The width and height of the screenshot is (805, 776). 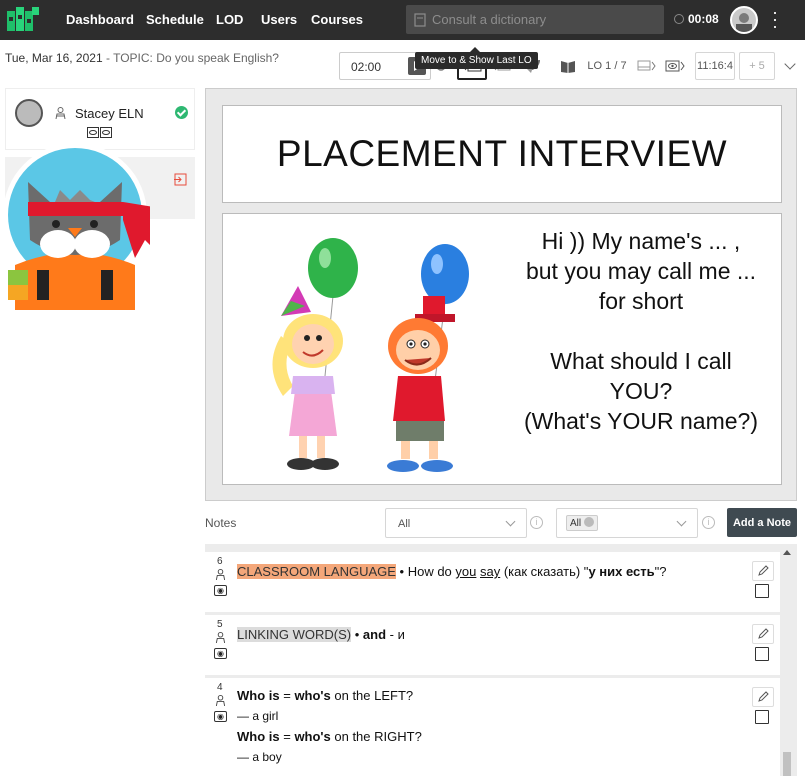 What do you see at coordinates (641, 361) in the screenshot?
I see `slide-line: What should I call` at bounding box center [641, 361].